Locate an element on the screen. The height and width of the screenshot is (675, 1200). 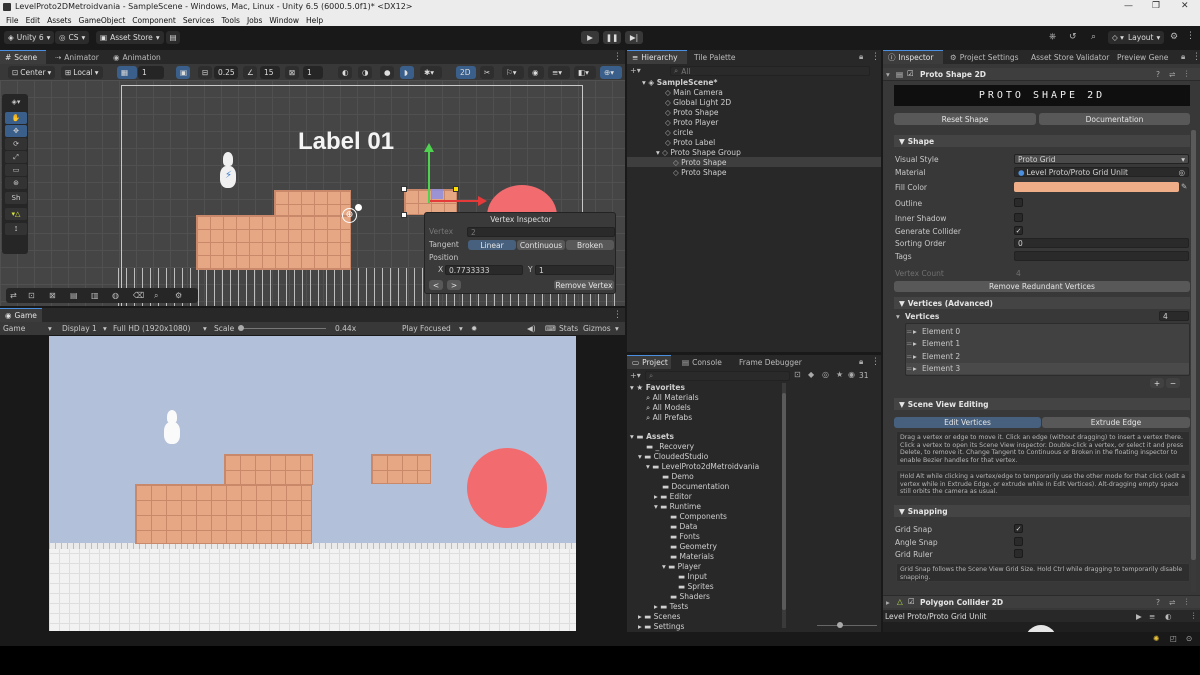
maximize-icon: ❐ is located at coordinates (1156, 6).